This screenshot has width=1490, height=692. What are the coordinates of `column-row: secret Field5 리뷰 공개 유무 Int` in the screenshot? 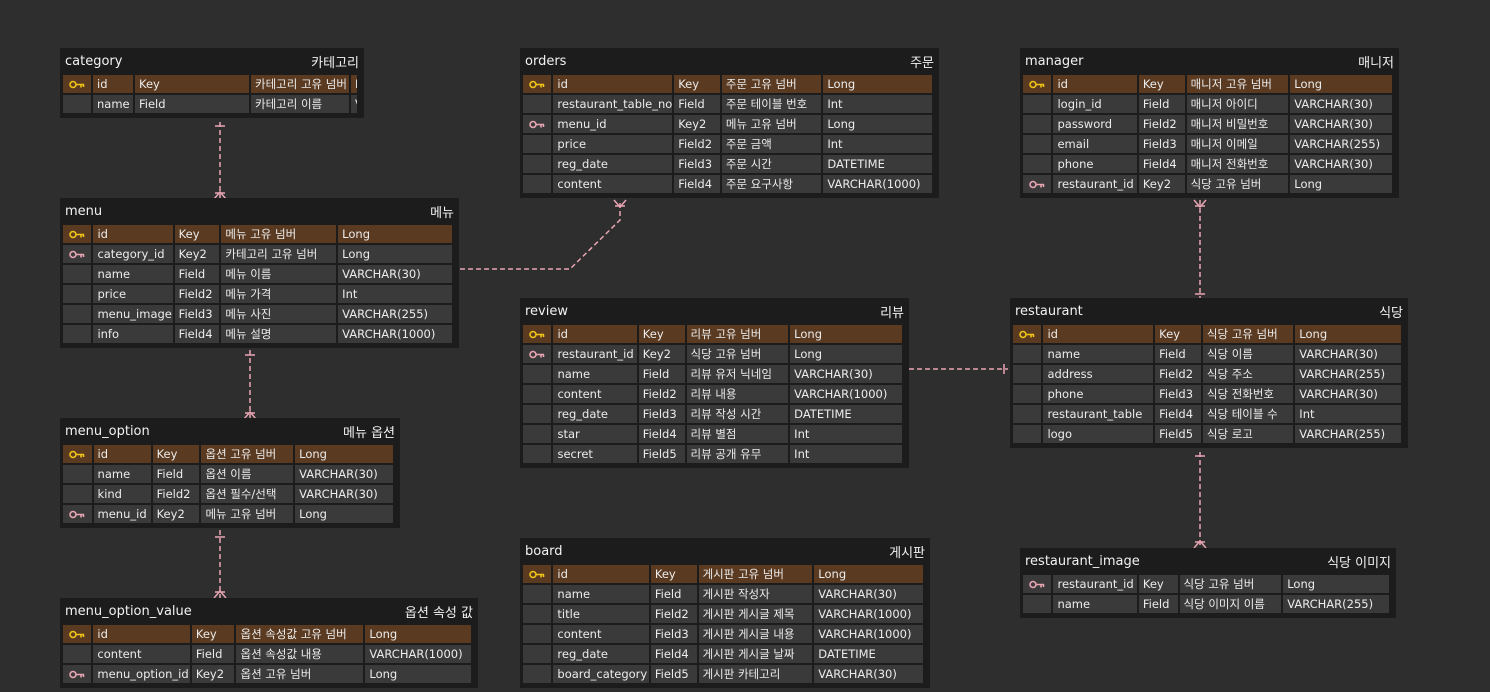 It's located at (712, 455).